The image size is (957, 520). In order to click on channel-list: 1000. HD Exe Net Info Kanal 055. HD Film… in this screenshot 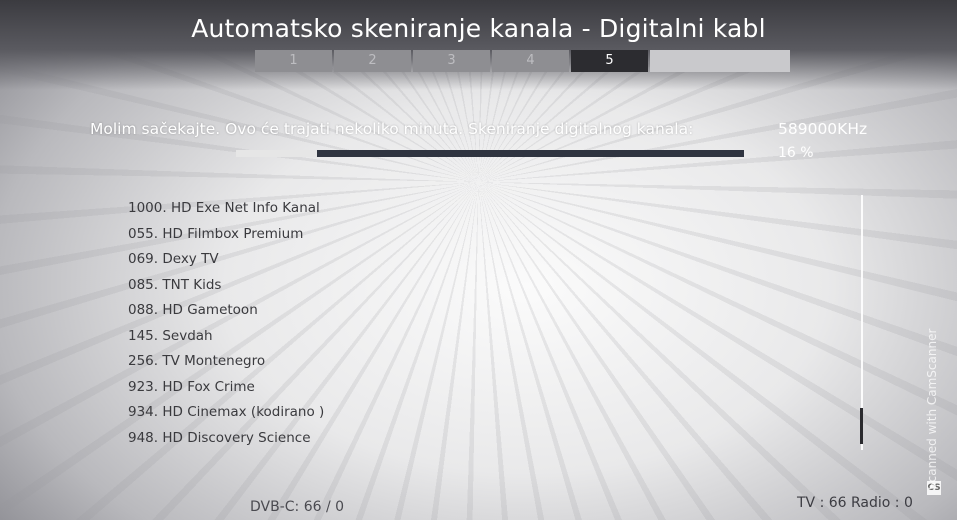, I will do `click(226, 327)`.